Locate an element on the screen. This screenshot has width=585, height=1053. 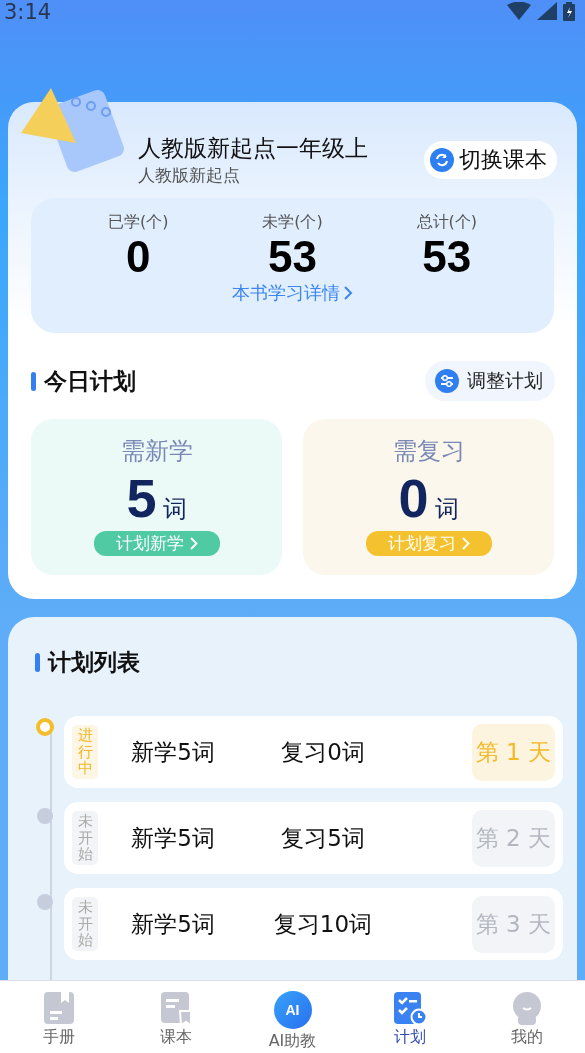
stat-label: 总计(个) is located at coordinates (447, 222).